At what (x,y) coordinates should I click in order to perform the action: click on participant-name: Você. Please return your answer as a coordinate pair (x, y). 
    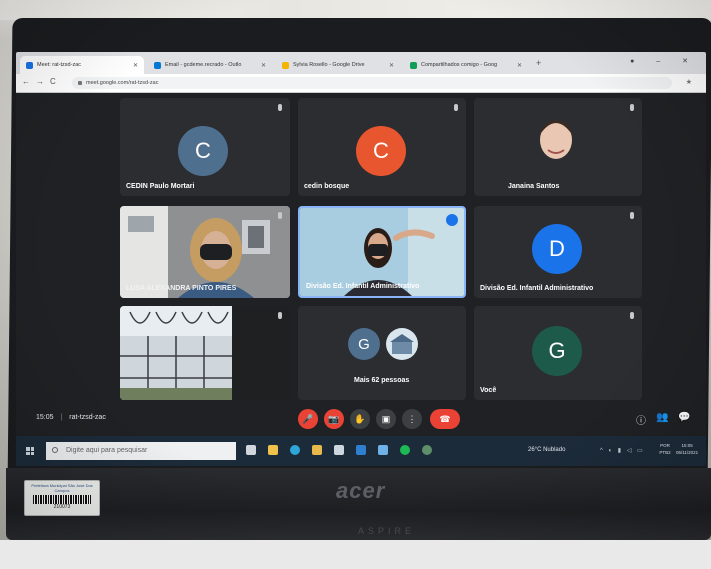
    Looking at the image, I should click on (488, 390).